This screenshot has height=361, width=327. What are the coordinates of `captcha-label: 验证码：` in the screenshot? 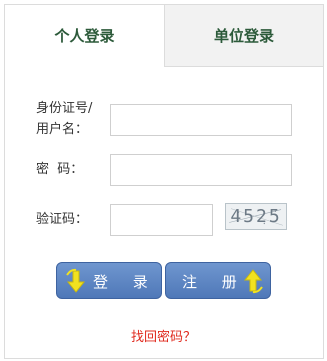 It's located at (62, 219).